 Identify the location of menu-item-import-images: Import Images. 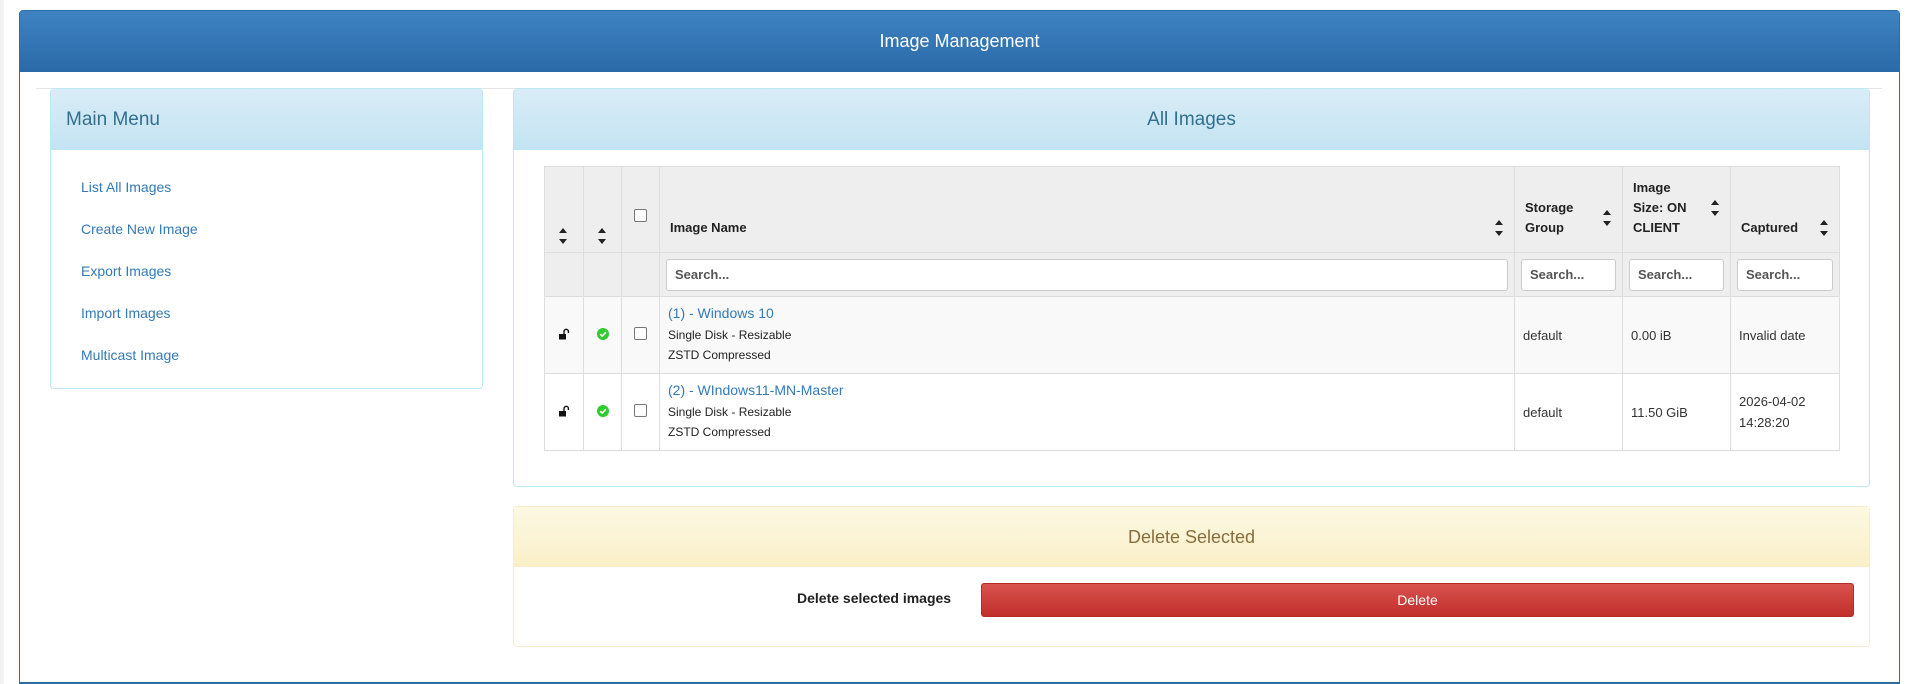
(281, 313).